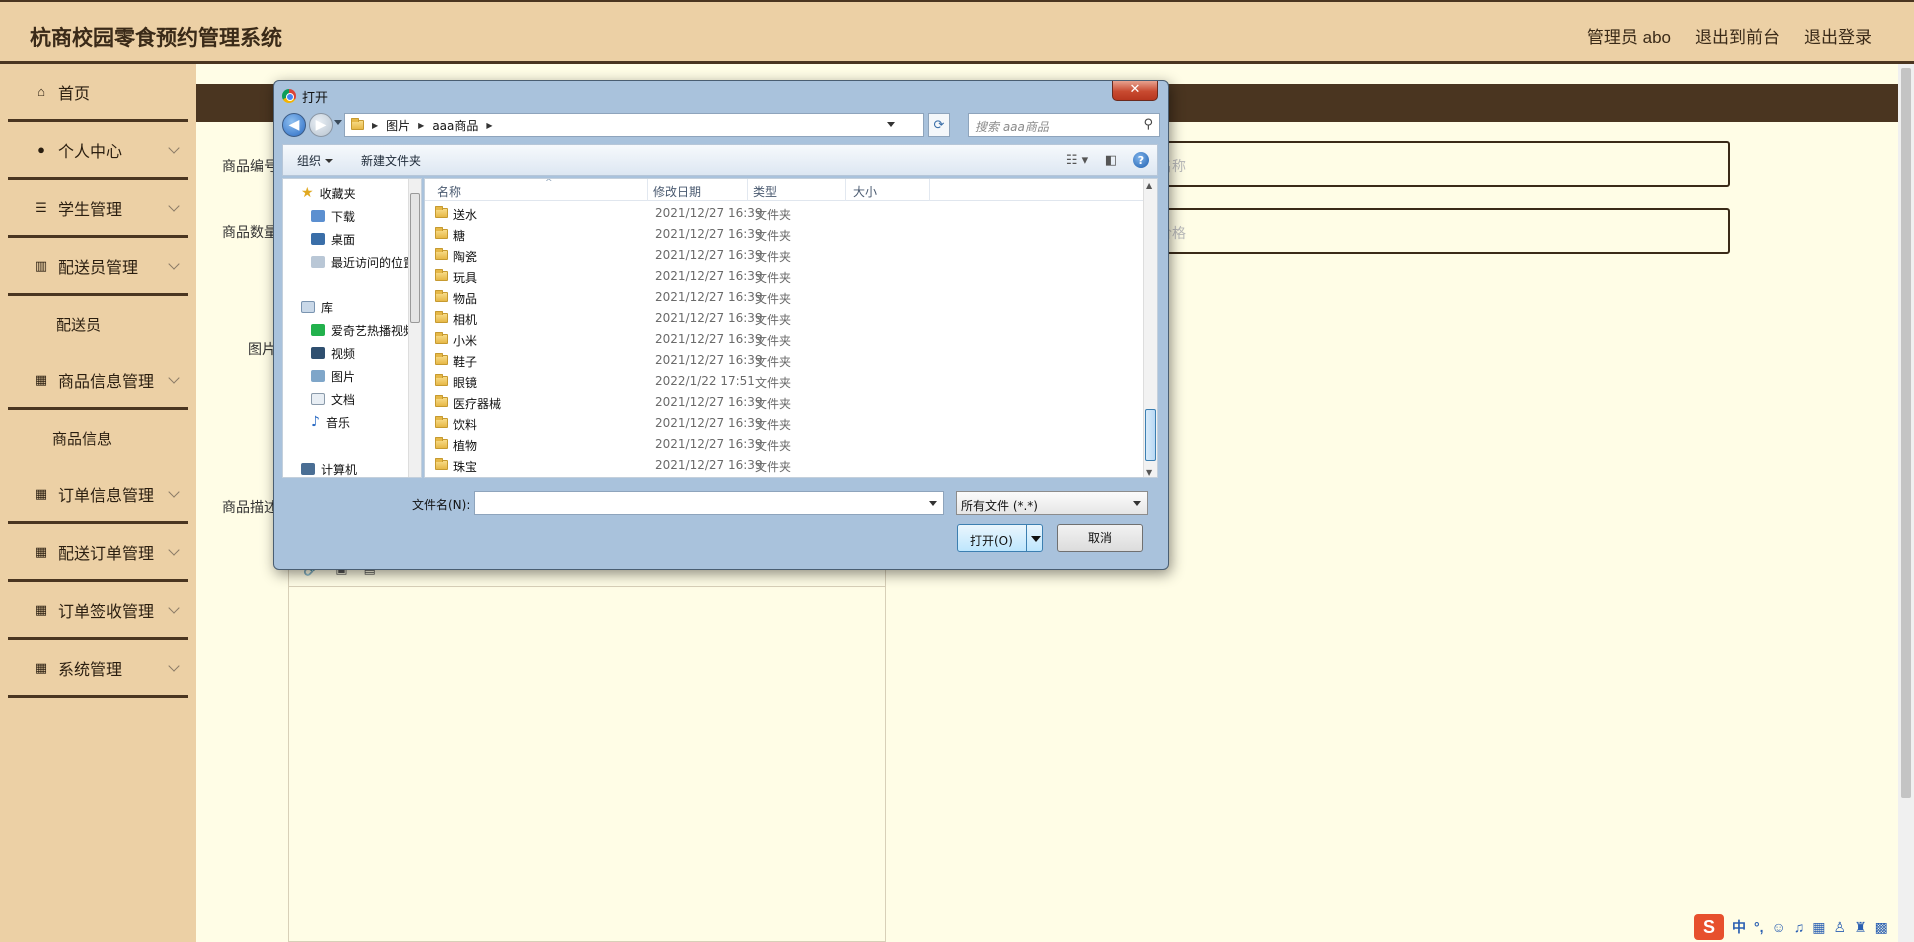 This screenshot has width=1914, height=942. I want to click on file-row: 饮料 2021/12/27 16:39 文件夹, so click(785, 423).